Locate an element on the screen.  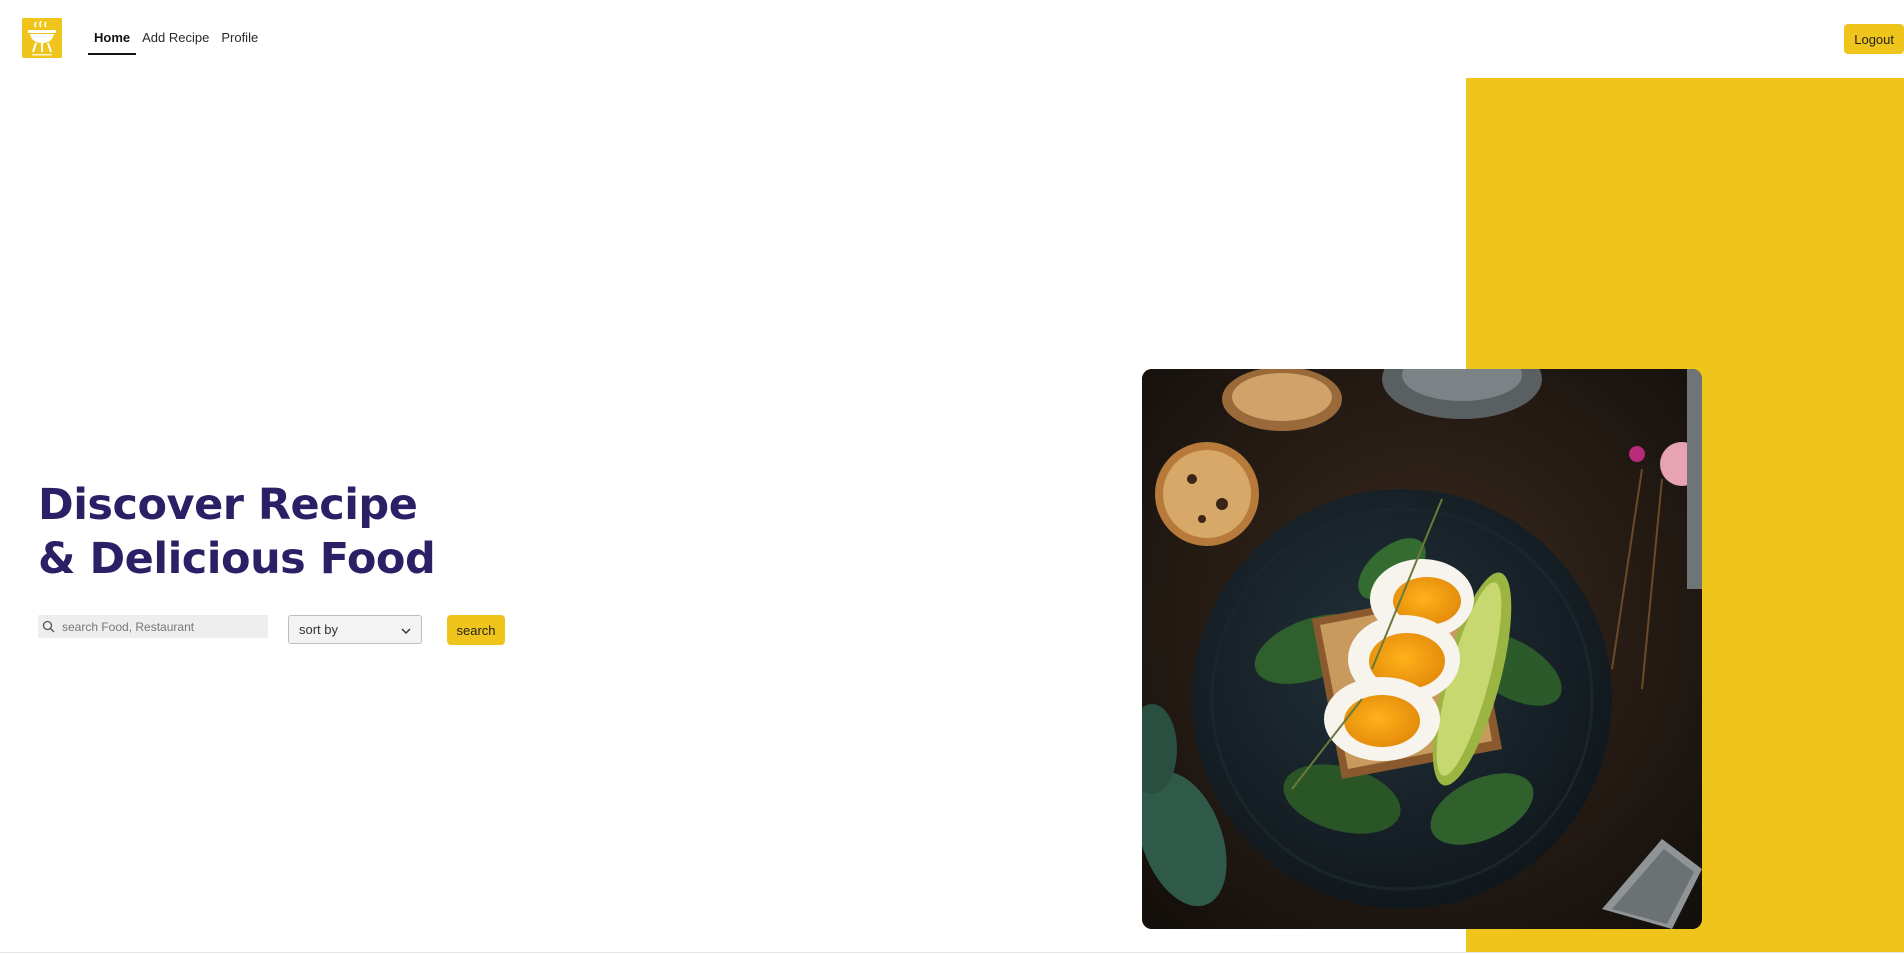
search-input is located at coordinates (163, 626).